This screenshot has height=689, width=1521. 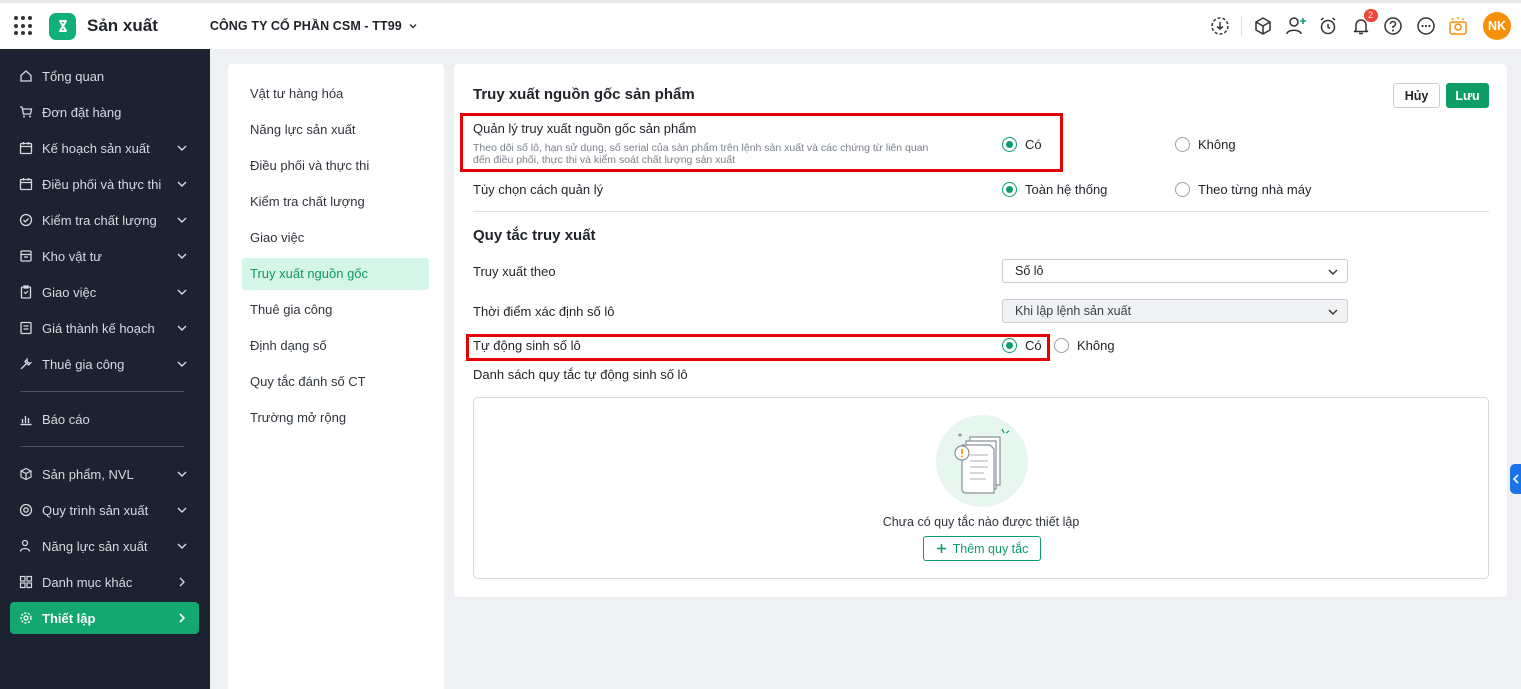 What do you see at coordinates (544, 311) in the screenshot?
I see `lot-time-label: Thời điểm xác định số lô` at bounding box center [544, 311].